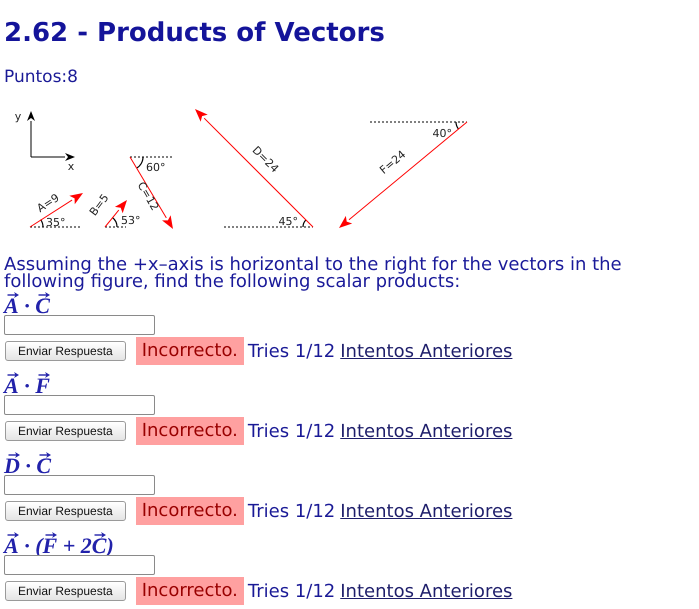  I want to click on y-axis, so click(31, 134).